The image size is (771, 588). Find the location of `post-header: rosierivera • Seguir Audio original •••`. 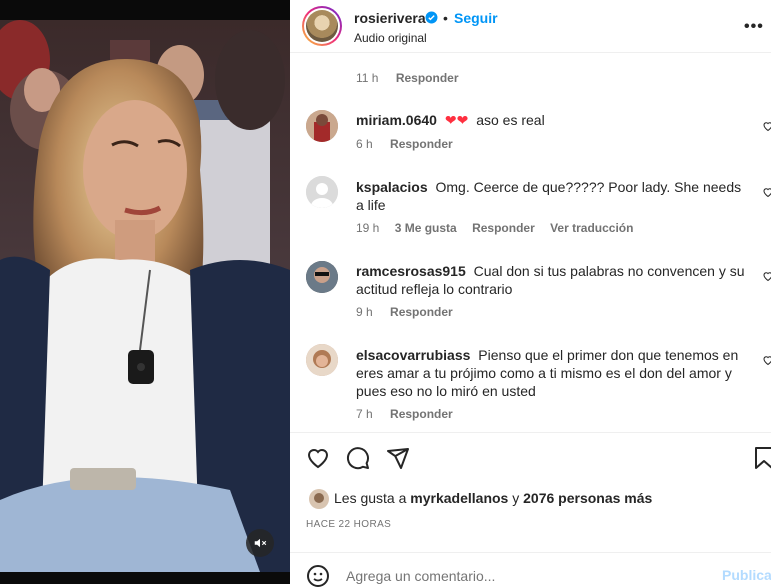

post-header: rosierivera • Seguir Audio original ••• is located at coordinates (530, 26).